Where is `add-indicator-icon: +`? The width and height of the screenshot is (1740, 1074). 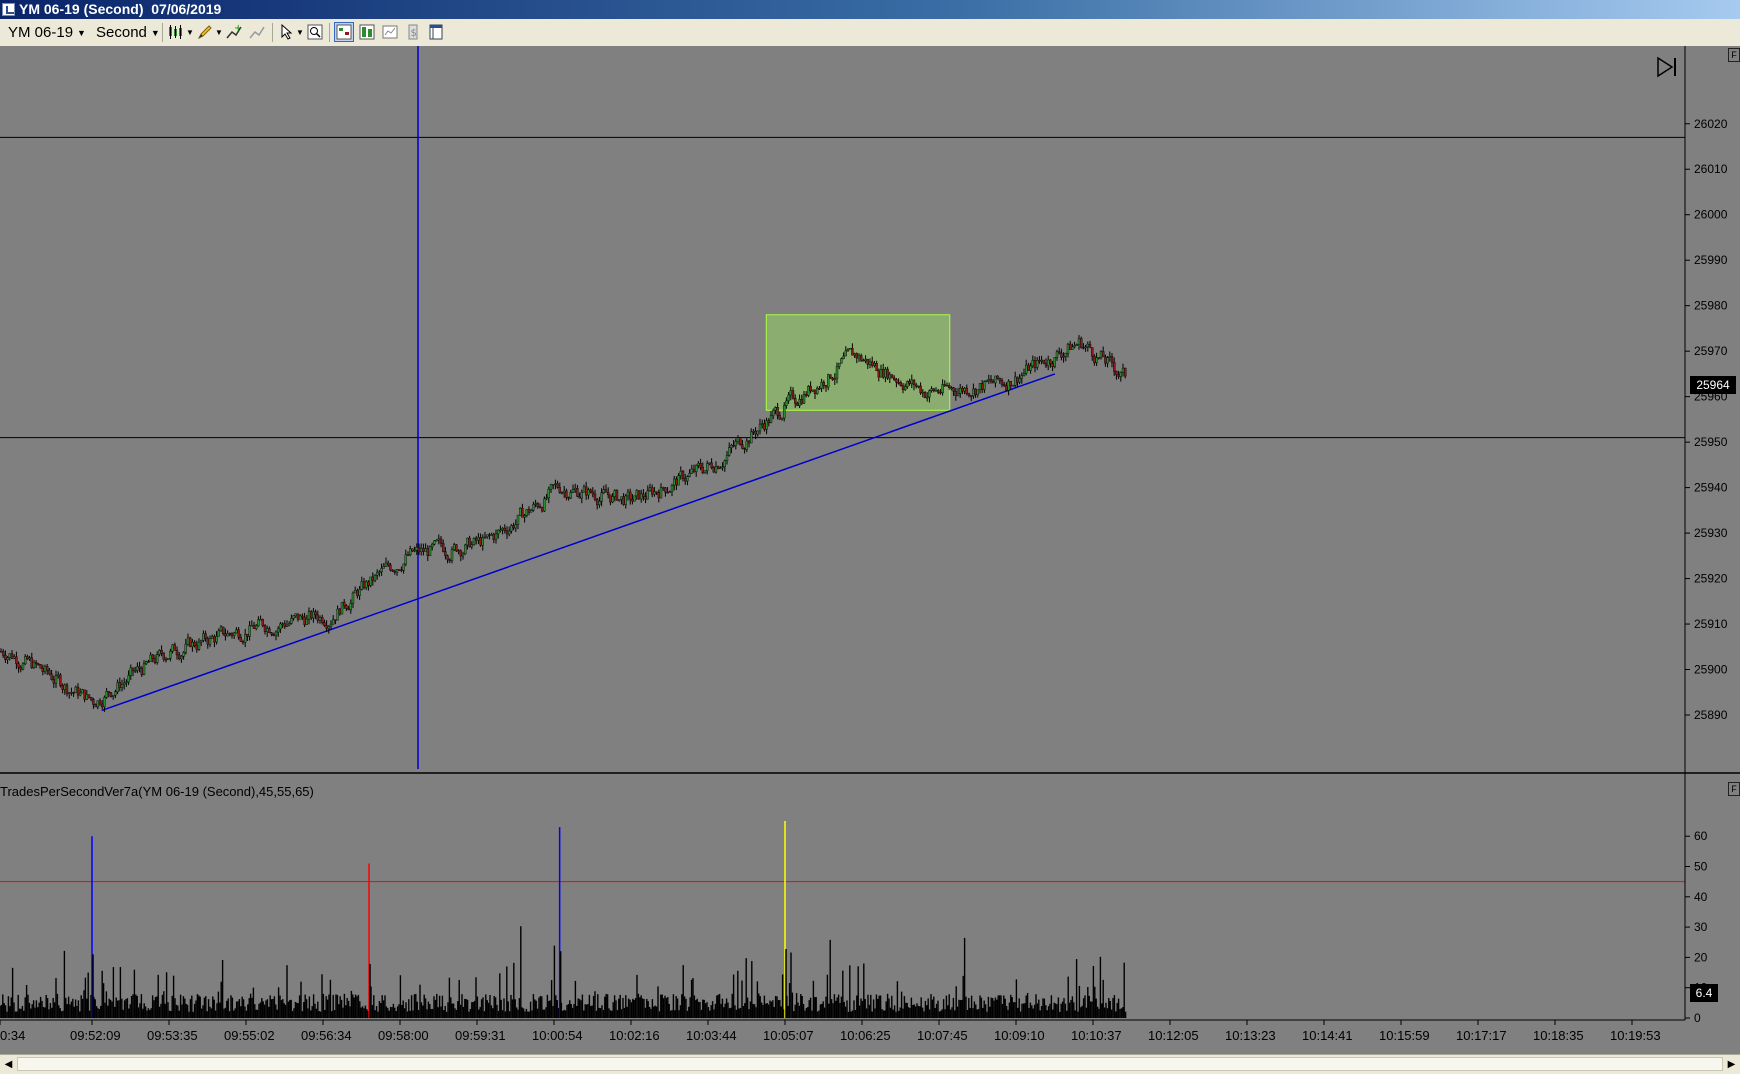
add-indicator-icon: + is located at coordinates (234, 32).